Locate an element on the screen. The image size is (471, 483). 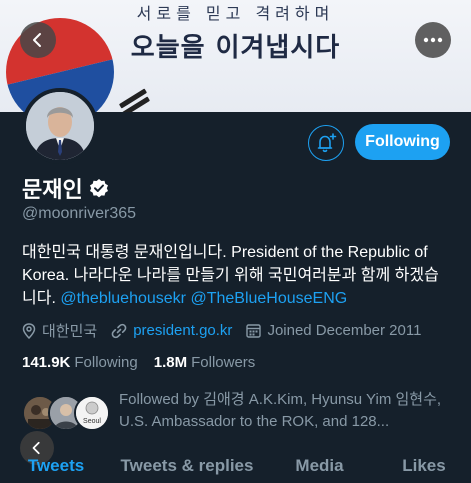
calendar-icon is located at coordinates (254, 331).